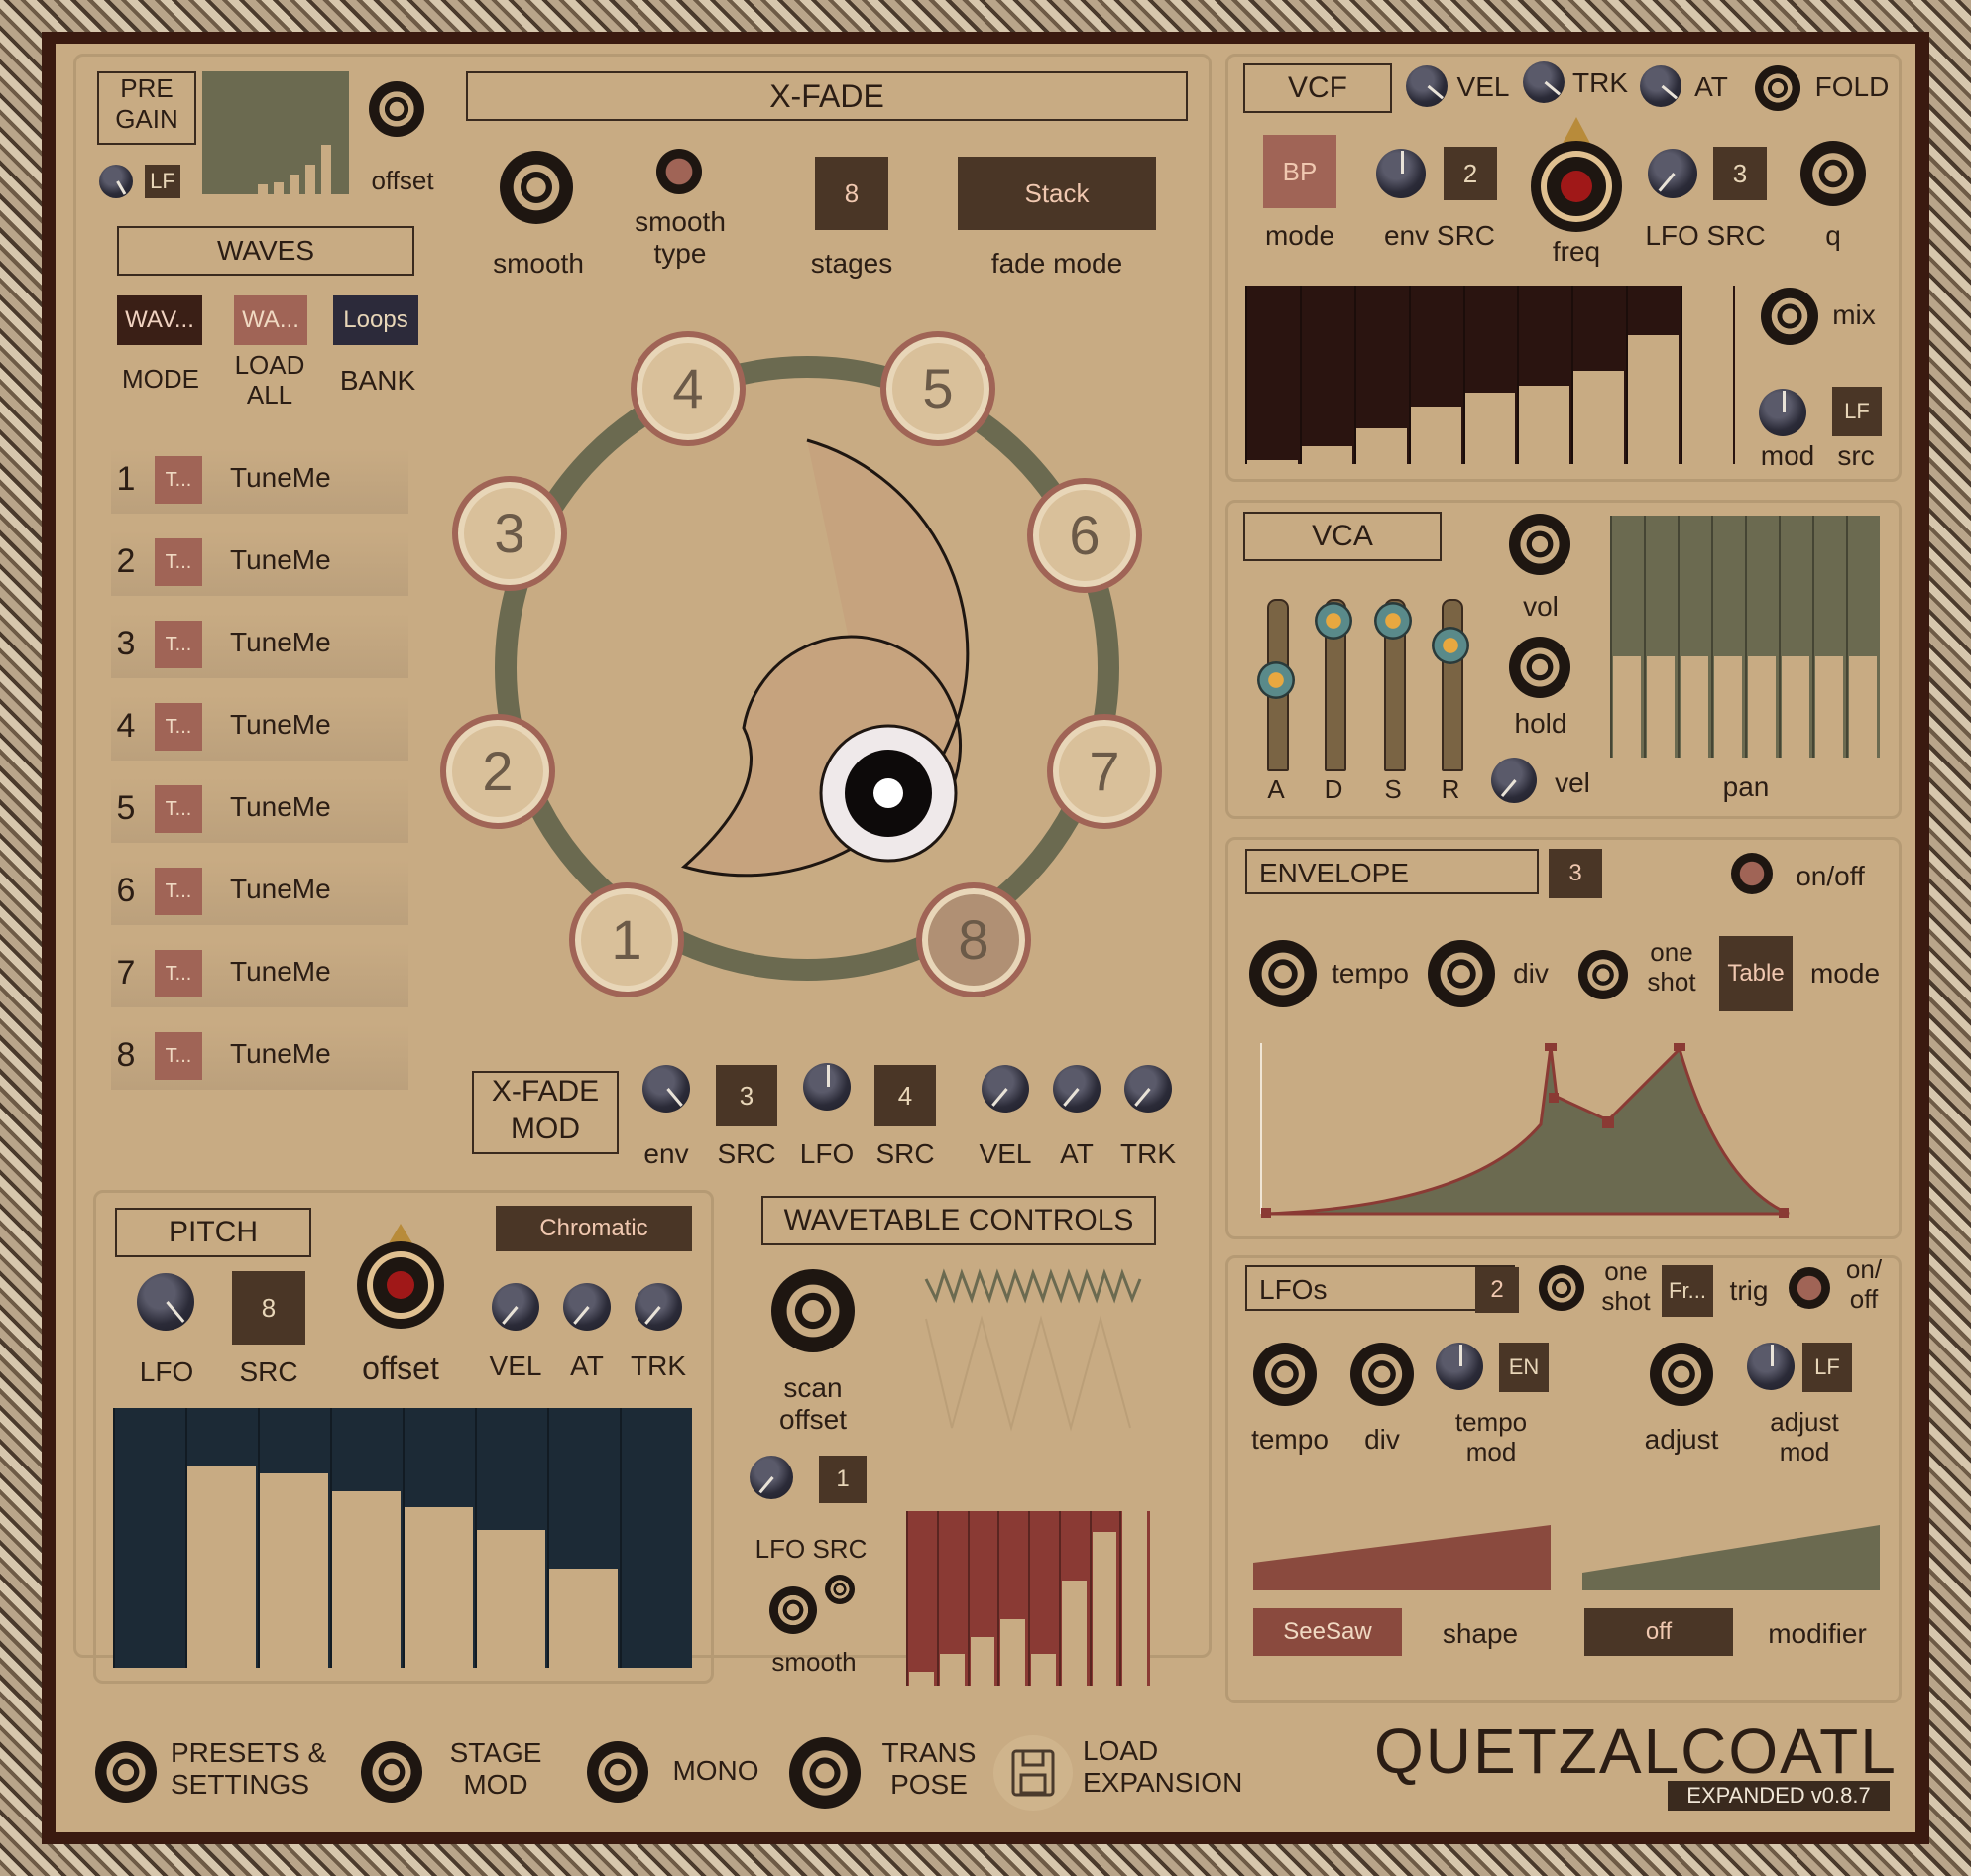 This screenshot has width=1971, height=1876. What do you see at coordinates (250, 1769) in the screenshot?
I see `presets-settings-label: PRESETS & SETTINGS` at bounding box center [250, 1769].